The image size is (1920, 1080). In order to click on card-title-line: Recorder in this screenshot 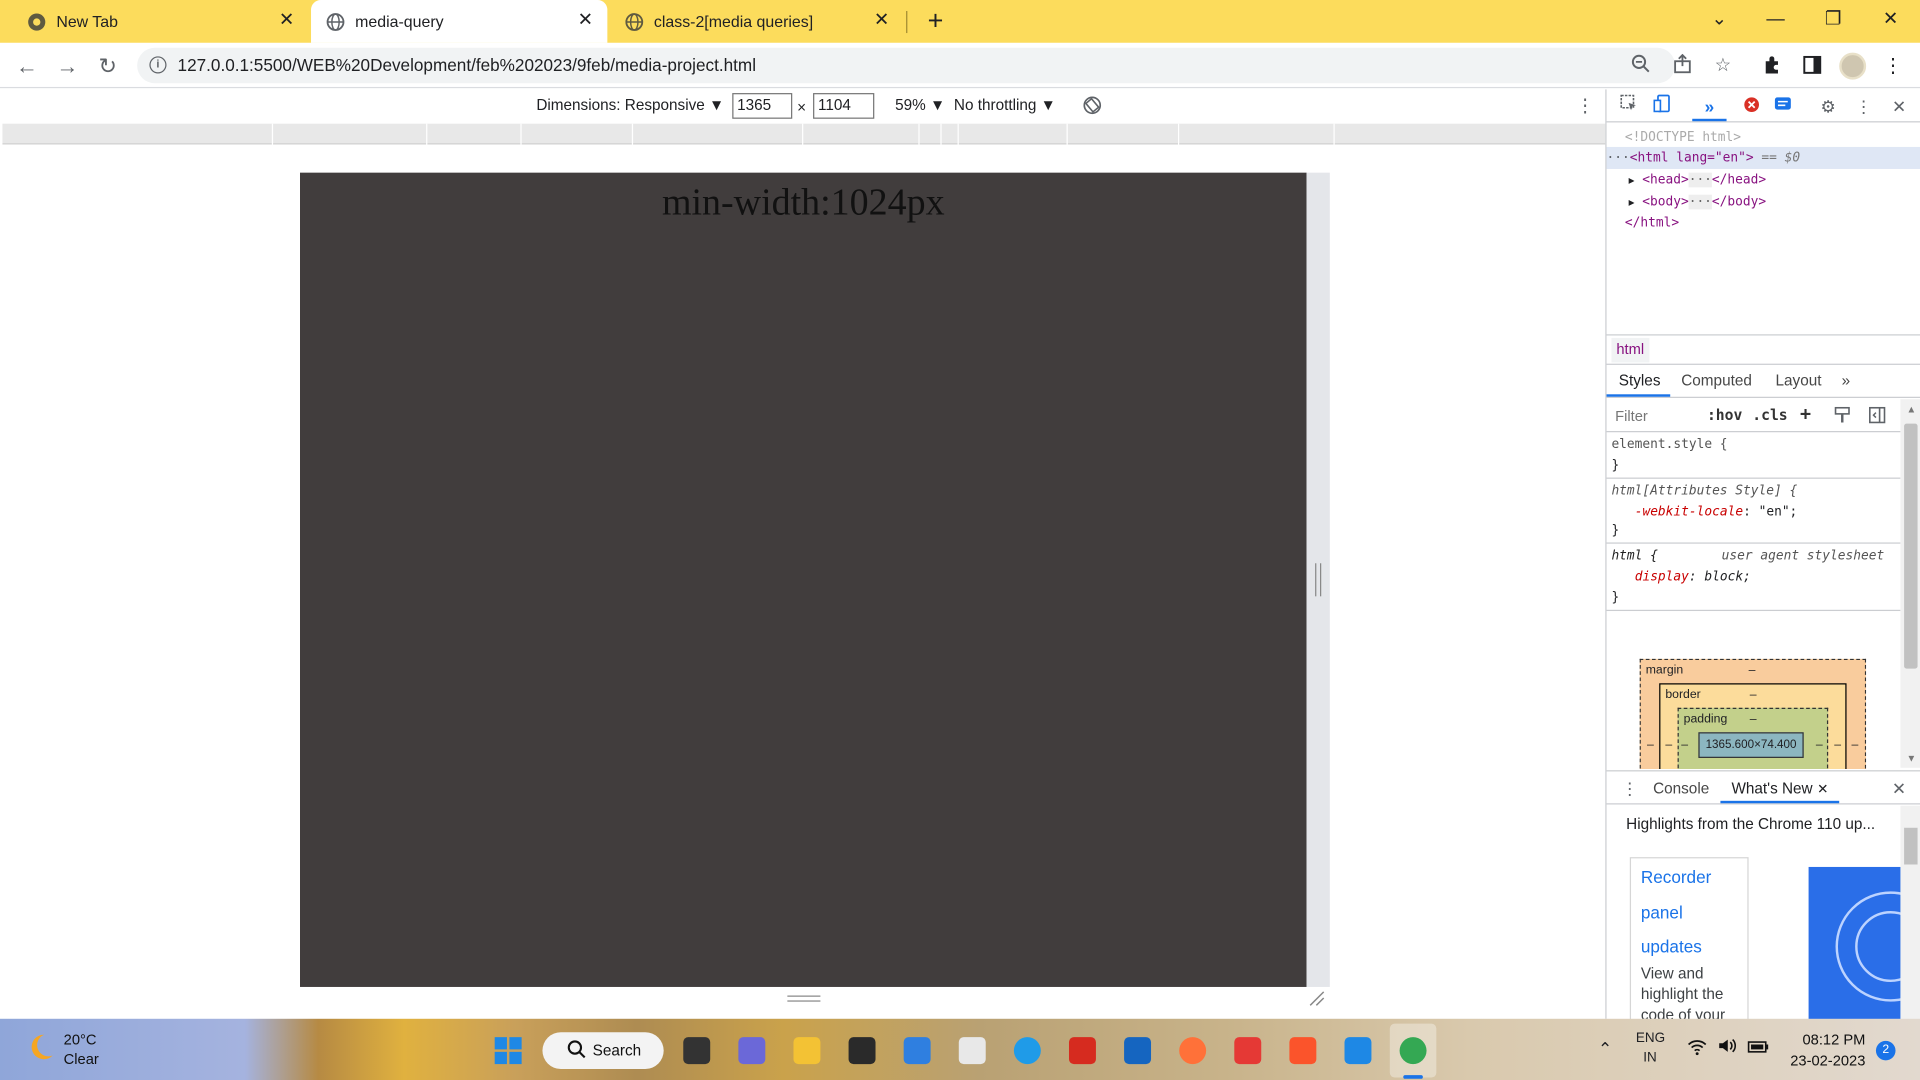, I will do `click(1676, 877)`.